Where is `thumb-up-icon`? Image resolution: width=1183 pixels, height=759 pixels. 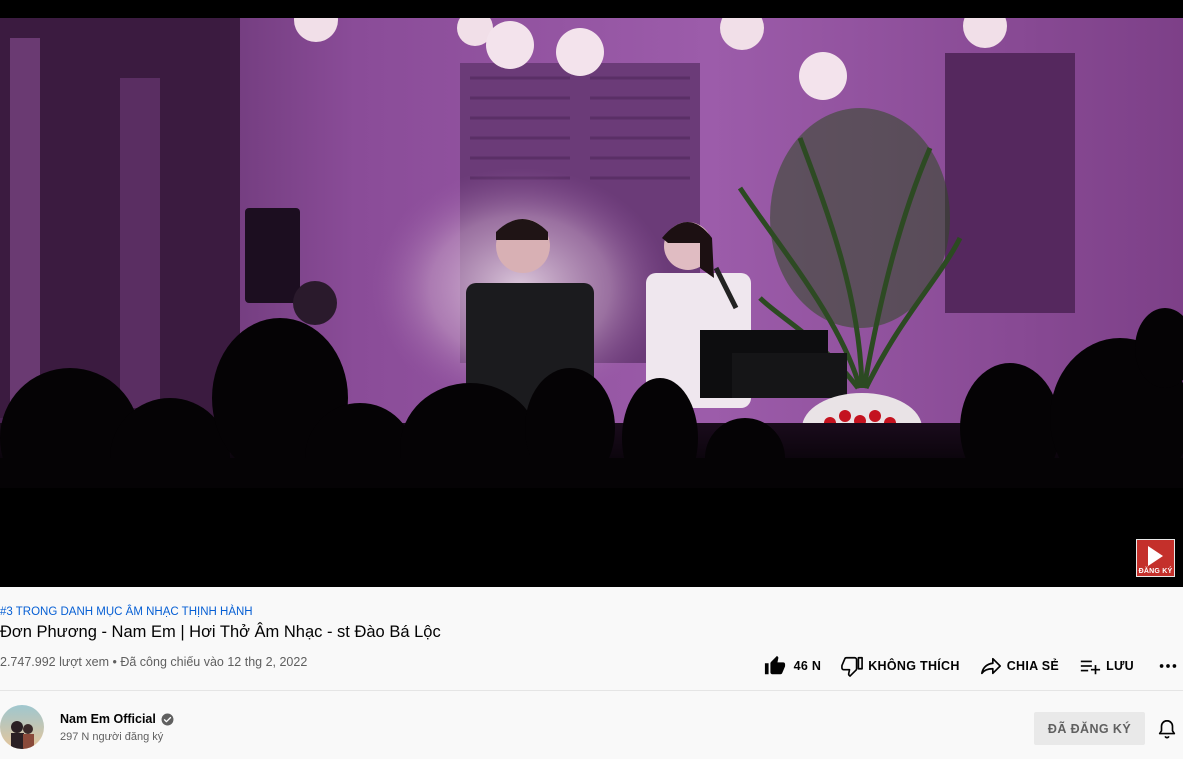 thumb-up-icon is located at coordinates (774, 665).